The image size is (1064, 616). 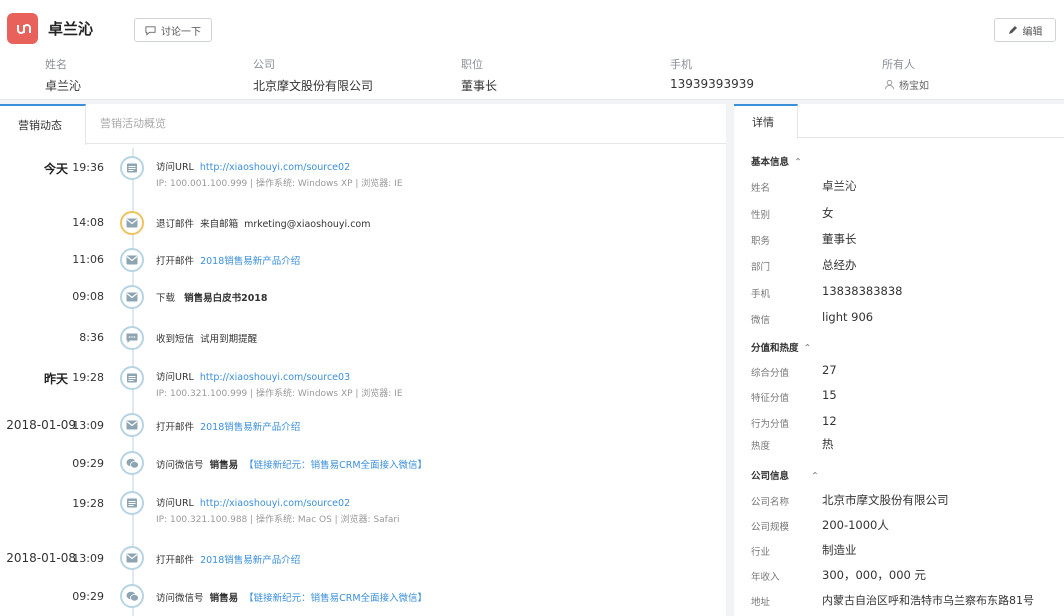 What do you see at coordinates (41, 425) in the screenshot?
I see `date-label: 2018-01-09` at bounding box center [41, 425].